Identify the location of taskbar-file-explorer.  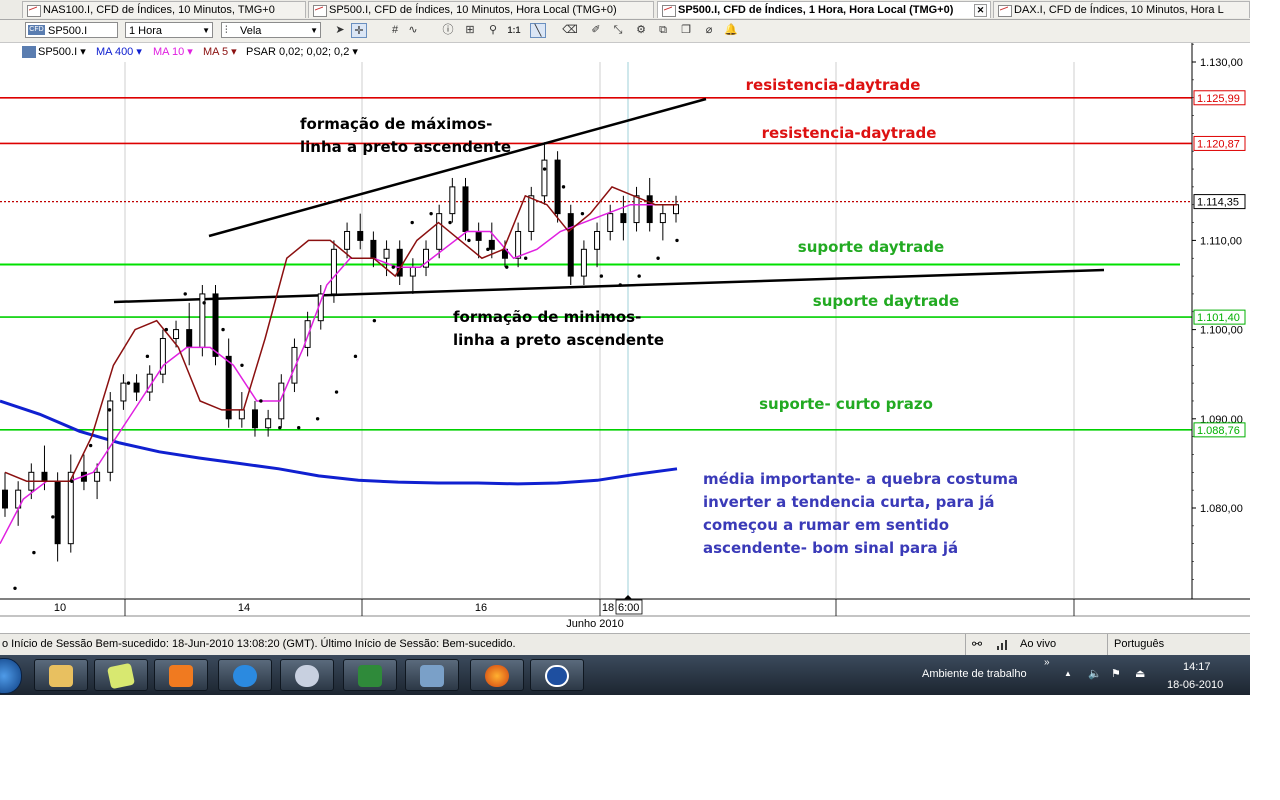
(61, 675).